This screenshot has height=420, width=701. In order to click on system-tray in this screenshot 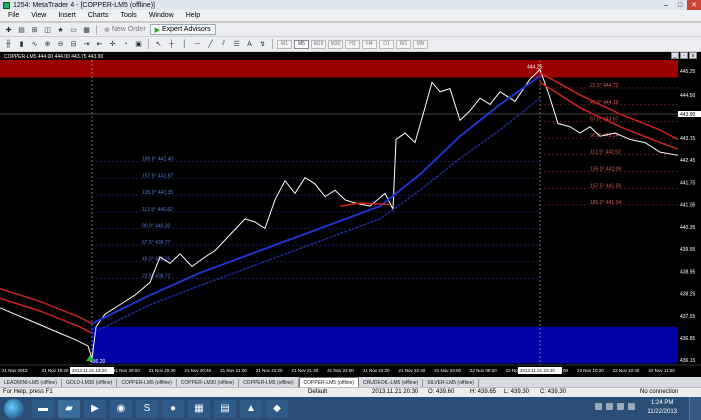, I will do `click(615, 406)`.